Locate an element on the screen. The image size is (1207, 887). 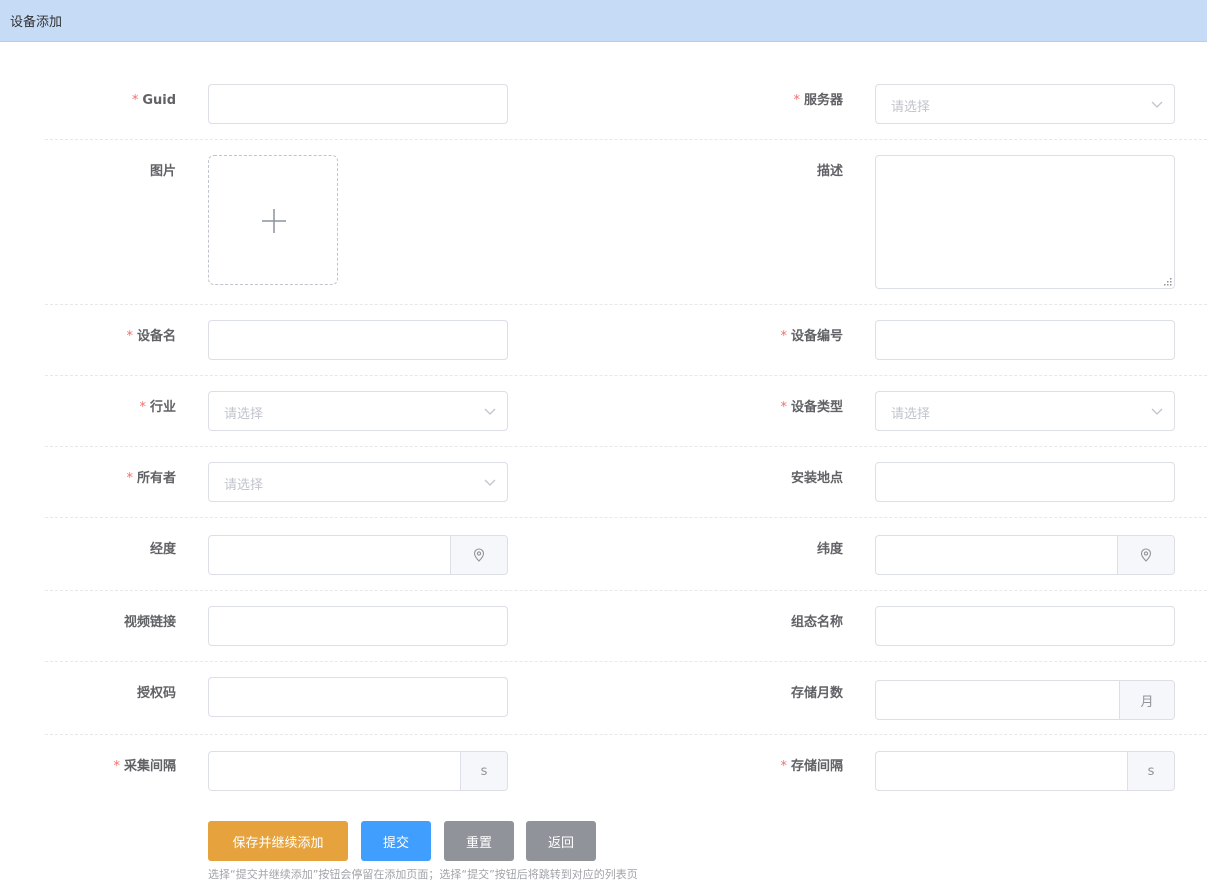
device-name-field is located at coordinates (358, 340).